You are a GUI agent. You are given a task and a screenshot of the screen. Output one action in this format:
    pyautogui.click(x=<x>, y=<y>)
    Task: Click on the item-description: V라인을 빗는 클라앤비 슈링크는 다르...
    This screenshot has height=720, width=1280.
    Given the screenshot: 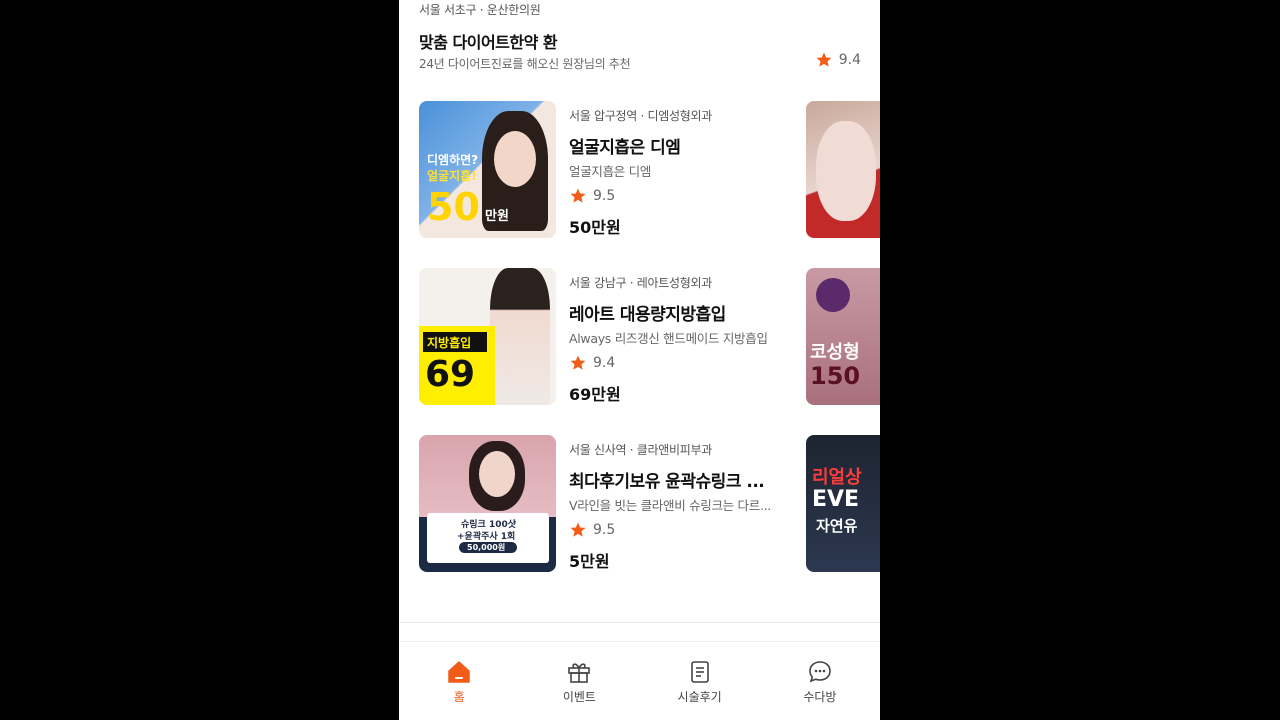 What is the action you would take?
    pyautogui.click(x=670, y=505)
    